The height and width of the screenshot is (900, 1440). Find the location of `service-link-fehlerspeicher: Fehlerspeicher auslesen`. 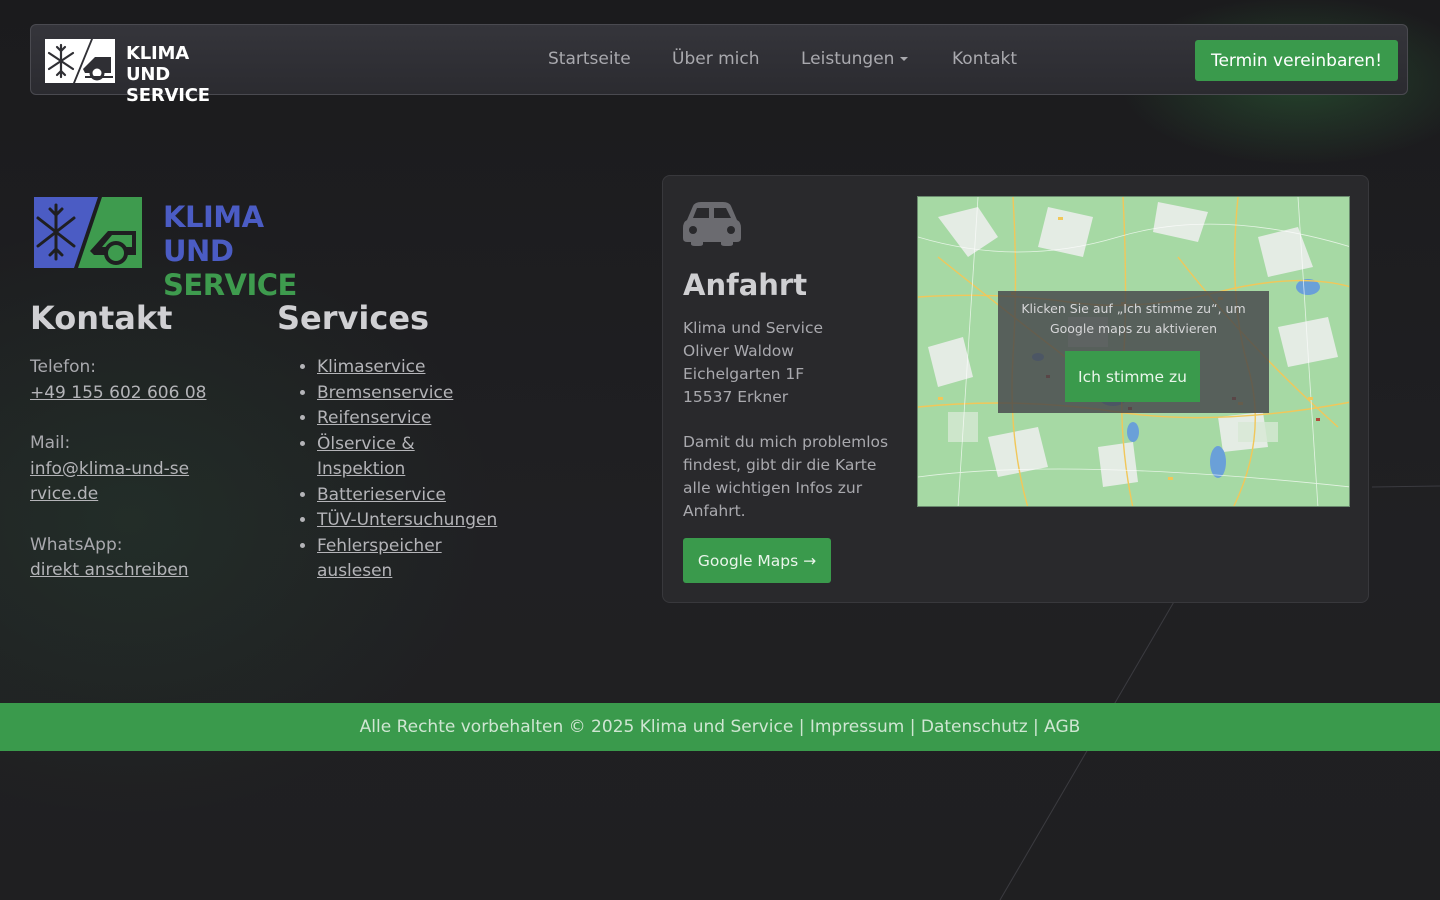

service-link-fehlerspeicher: Fehlerspeicher auslesen is located at coordinates (379, 559).